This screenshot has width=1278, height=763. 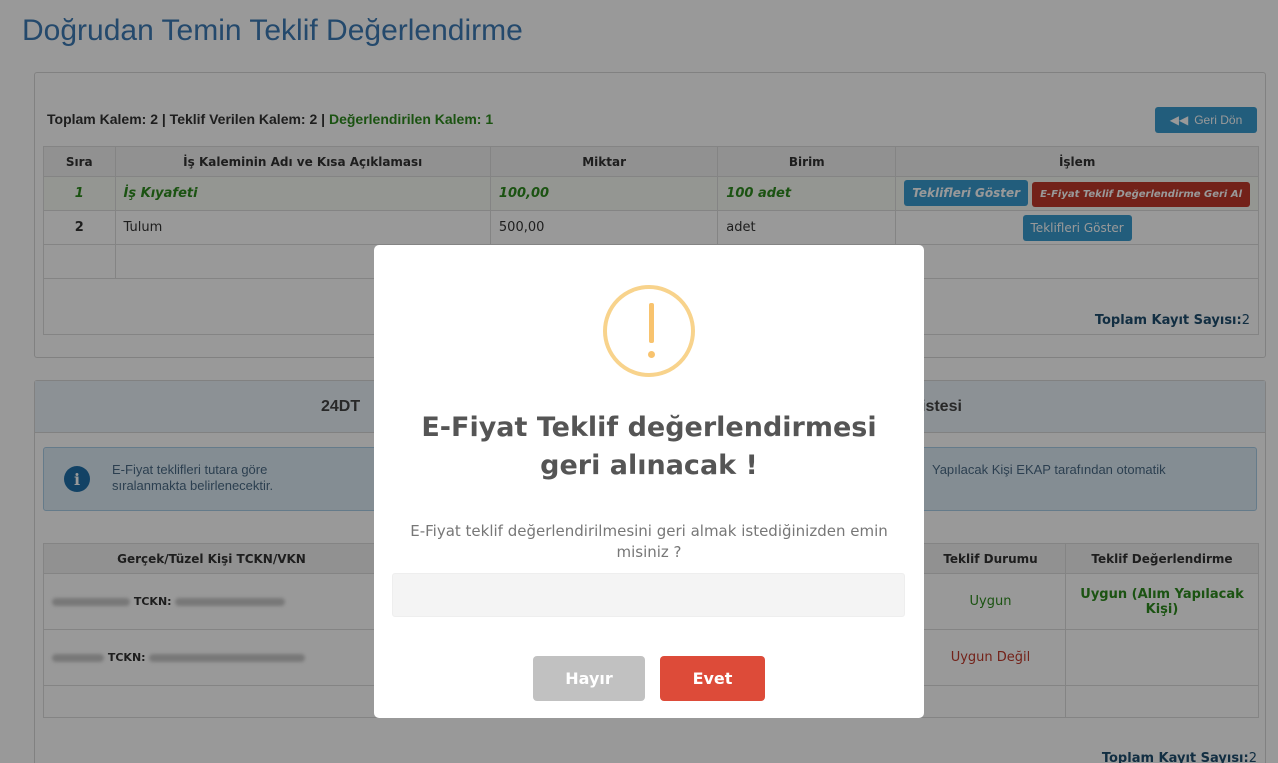 I want to click on dialog-input, so click(x=648, y=595).